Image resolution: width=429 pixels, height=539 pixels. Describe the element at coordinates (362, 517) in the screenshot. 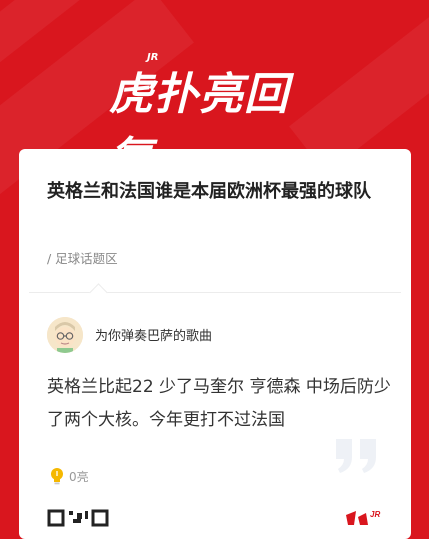

I see `brand-mark-icon: JR` at that location.